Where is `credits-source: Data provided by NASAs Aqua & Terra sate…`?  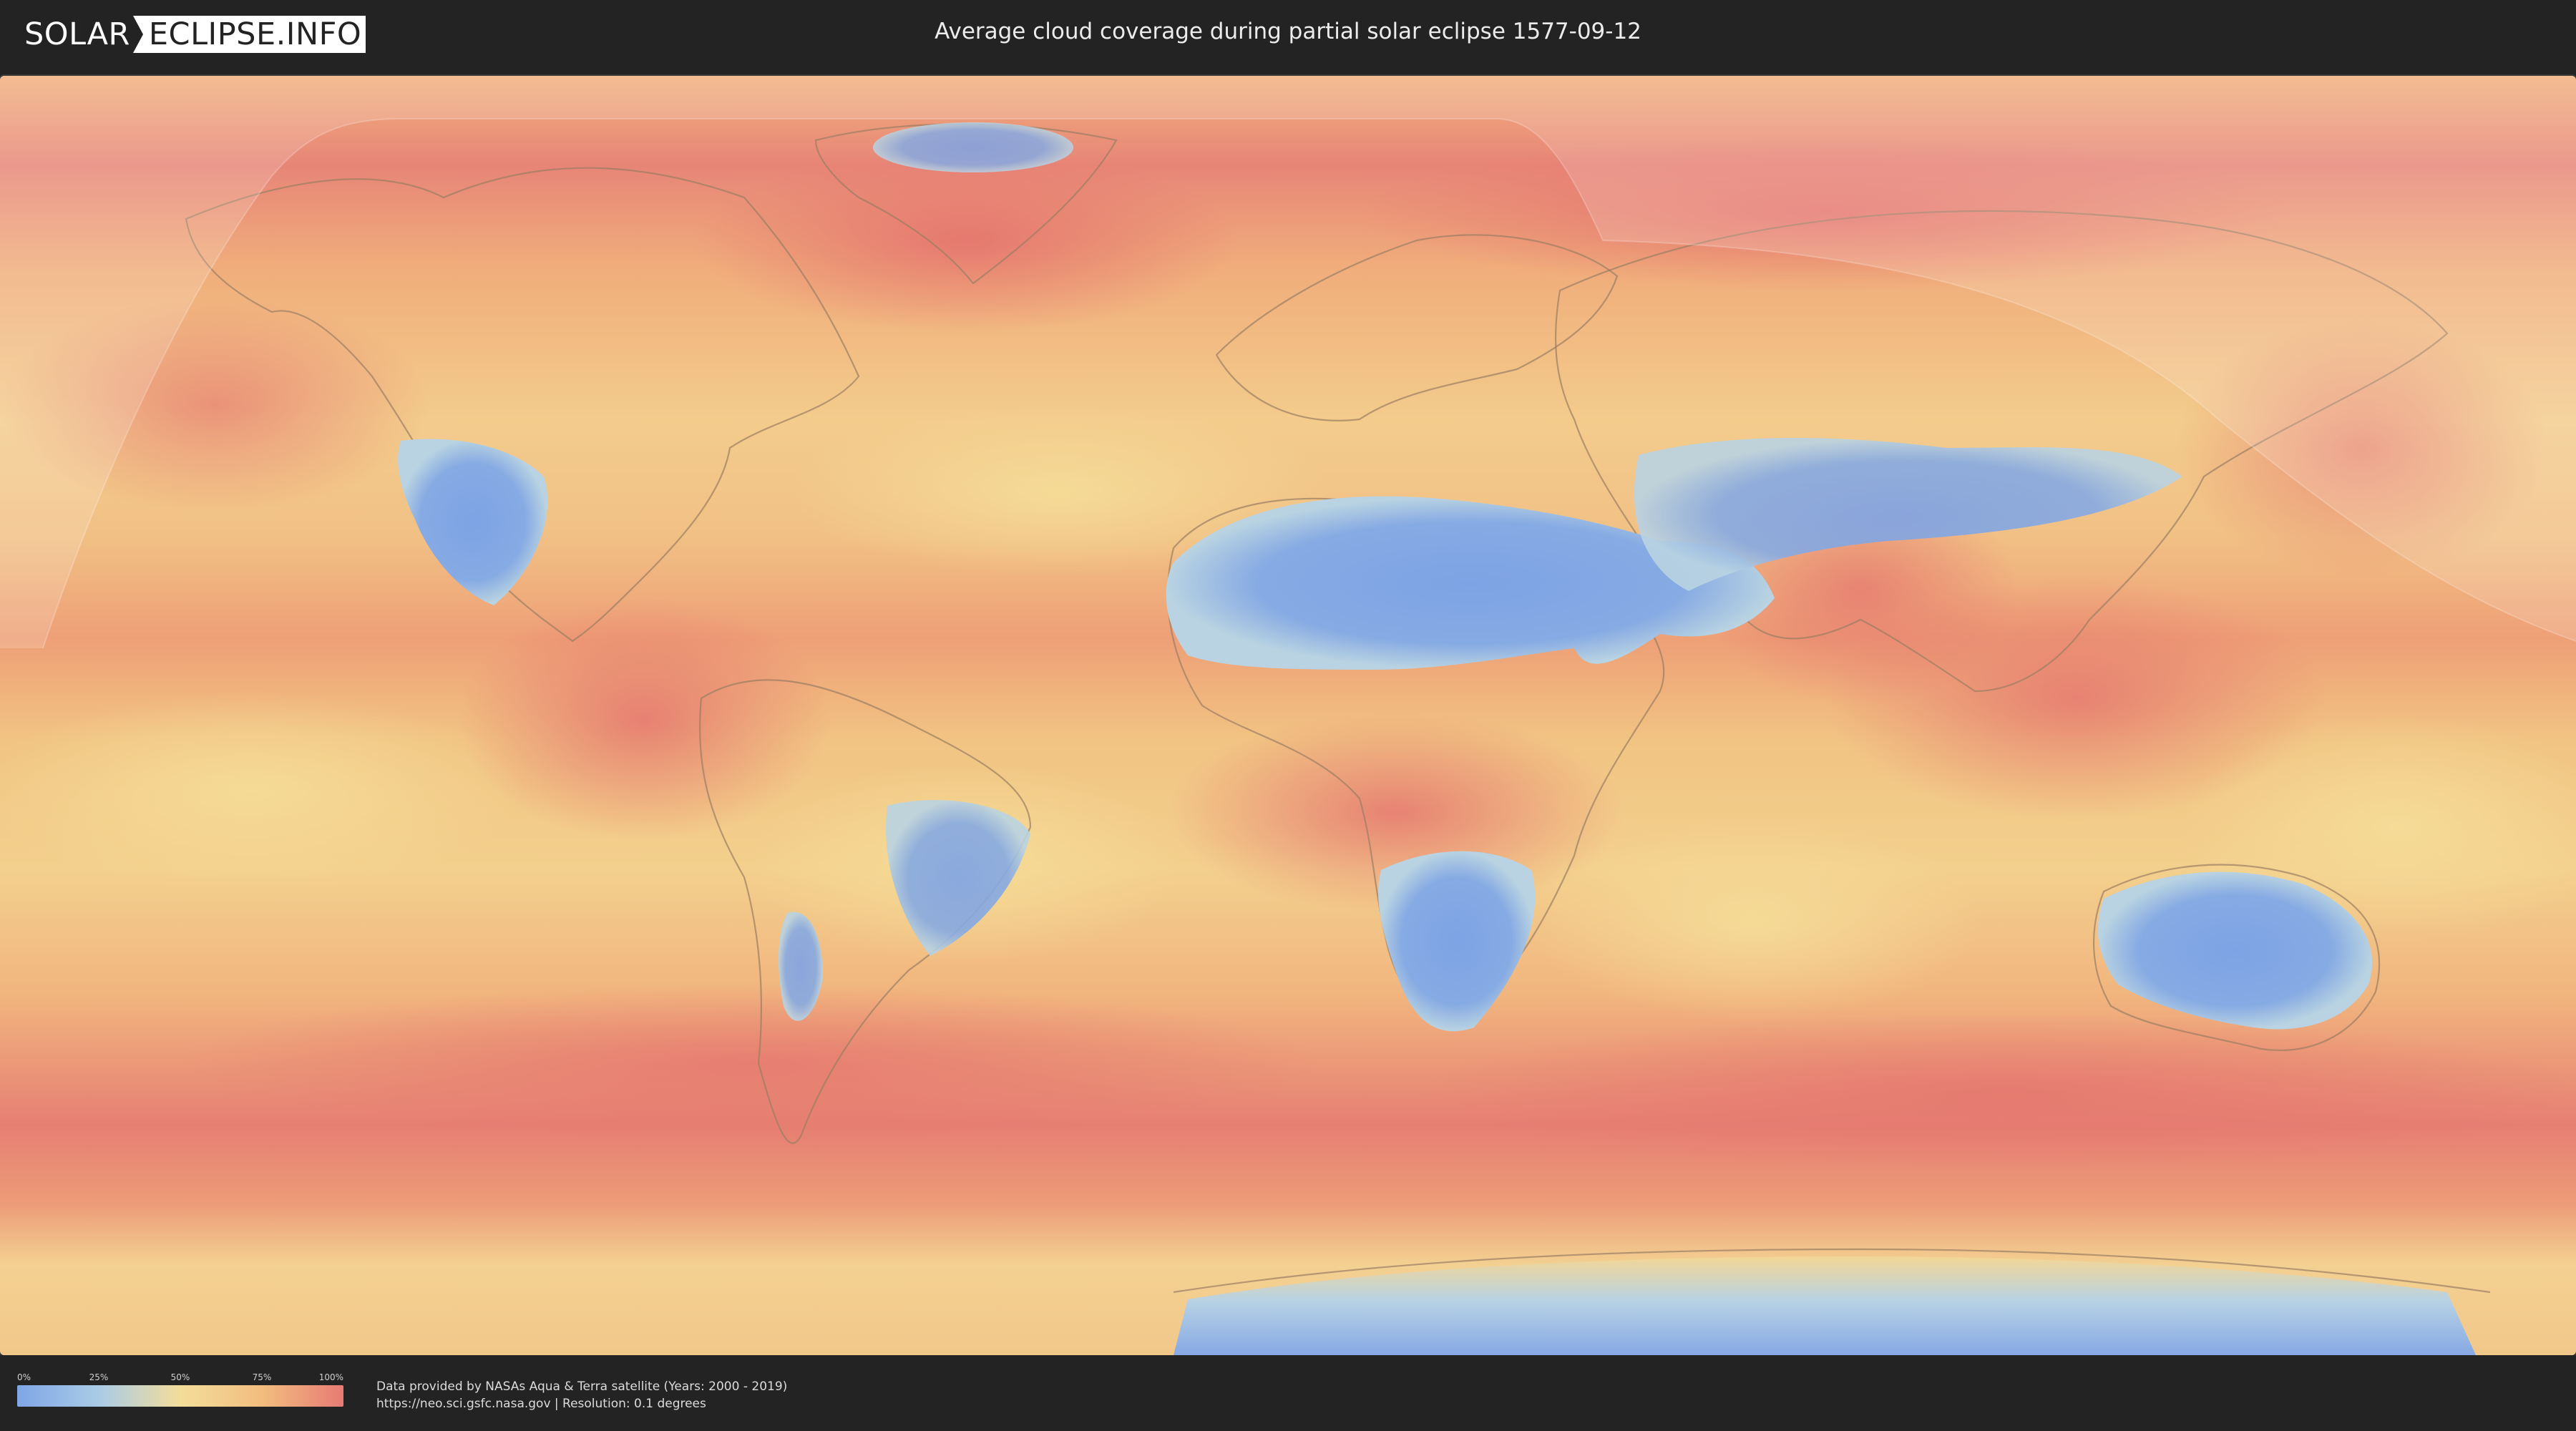 credits-source: Data provided by NASAs Aqua & Terra sate… is located at coordinates (582, 1386).